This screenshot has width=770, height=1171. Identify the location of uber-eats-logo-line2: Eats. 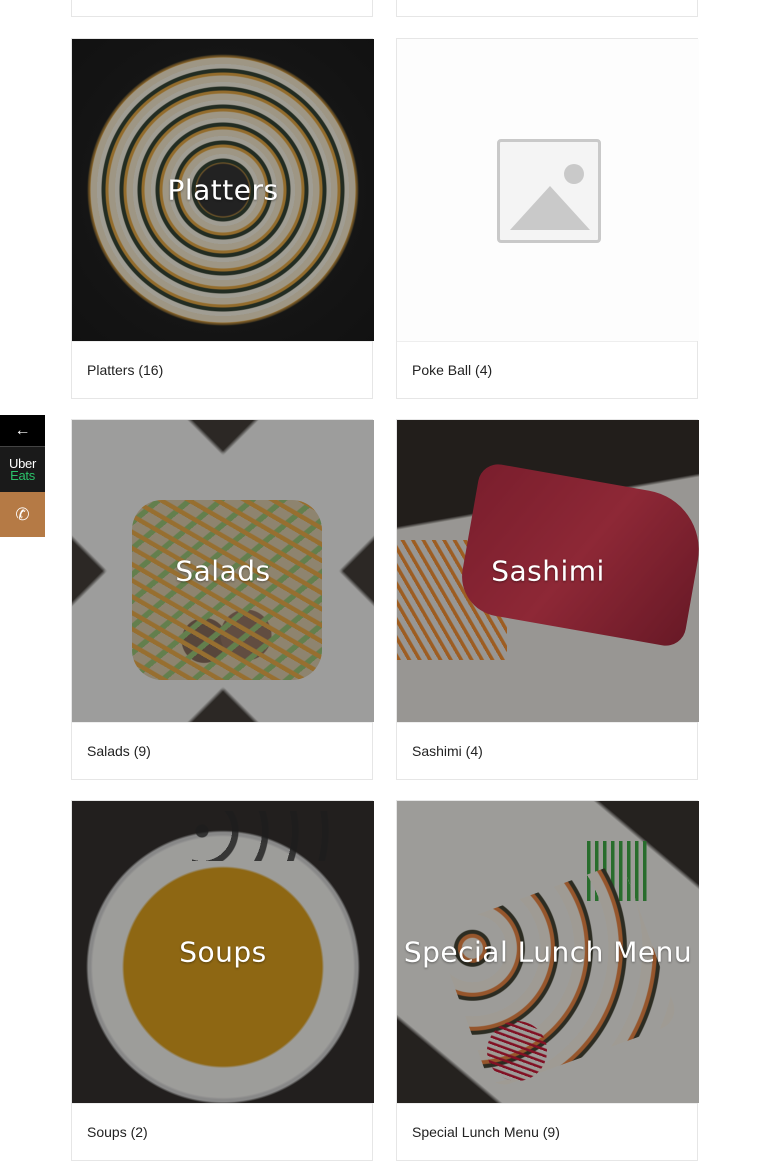
(22, 475).